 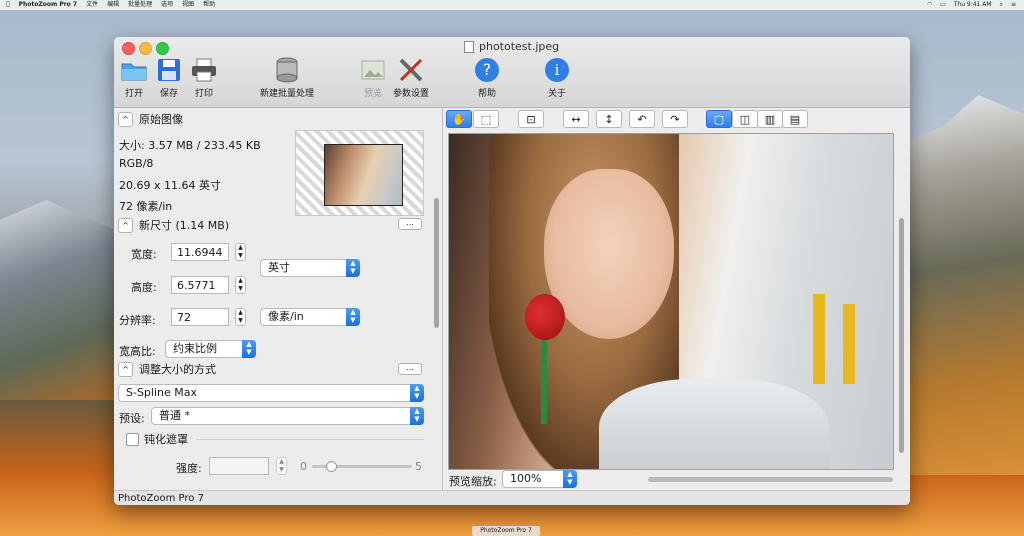 I want to click on preview-image-icon, so click(x=373, y=70).